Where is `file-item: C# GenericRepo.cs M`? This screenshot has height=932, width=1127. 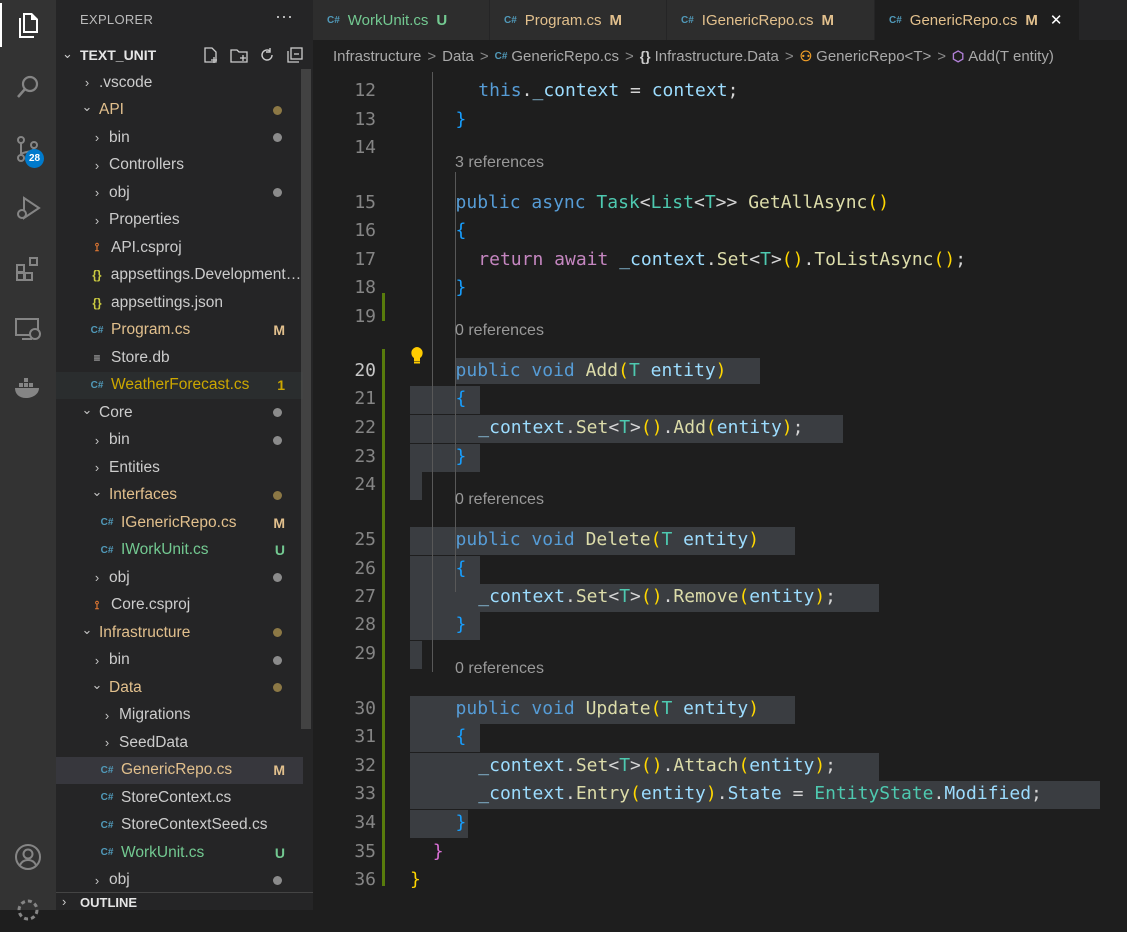 file-item: C# GenericRepo.cs M is located at coordinates (179, 770).